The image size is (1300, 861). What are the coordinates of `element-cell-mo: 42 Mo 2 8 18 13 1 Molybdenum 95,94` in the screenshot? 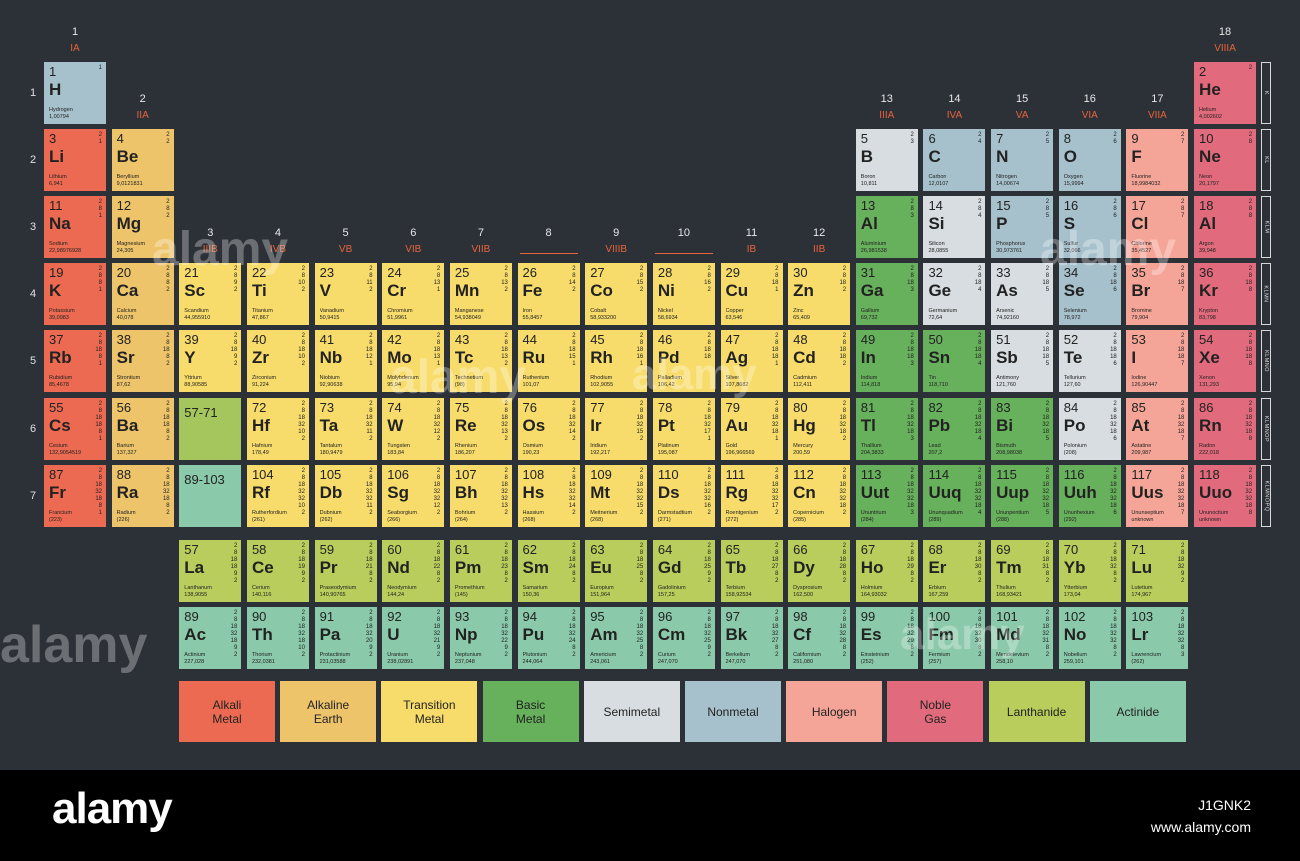 It's located at (413, 361).